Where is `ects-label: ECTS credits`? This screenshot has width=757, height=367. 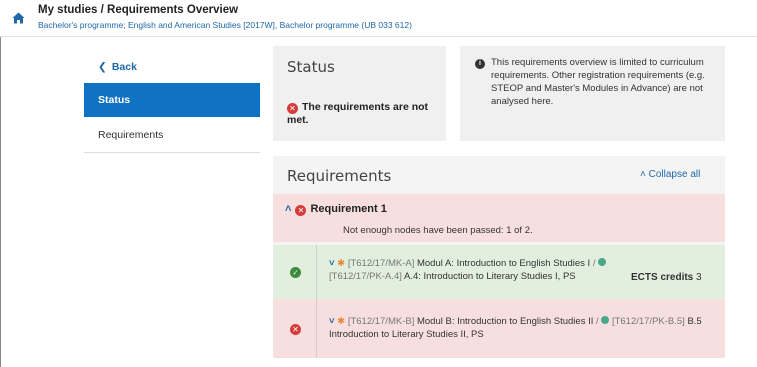 ects-label: ECTS credits is located at coordinates (662, 277).